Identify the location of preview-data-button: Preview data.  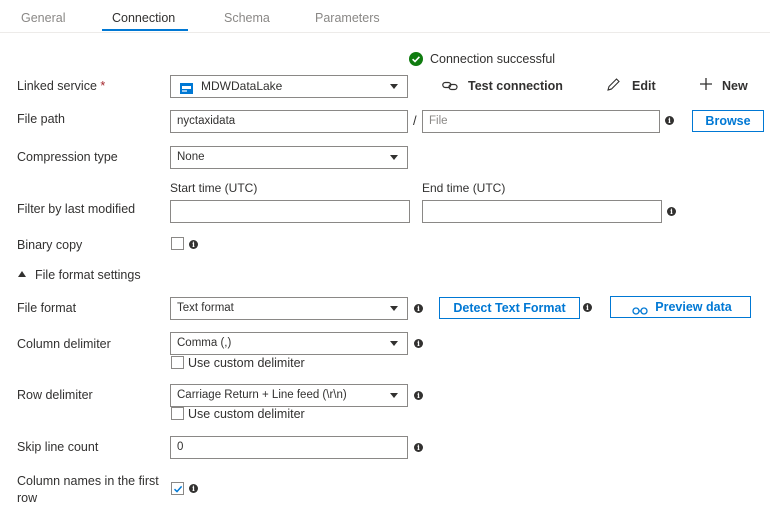
(680, 307).